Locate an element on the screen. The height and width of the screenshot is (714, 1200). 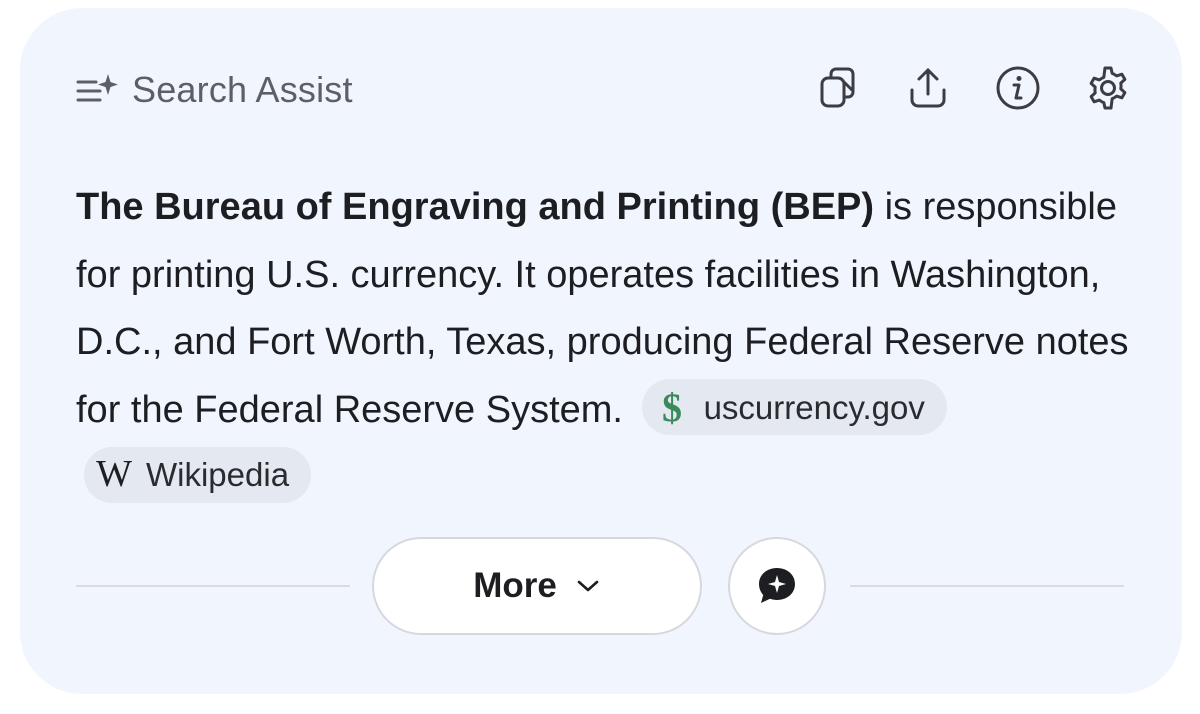
copy-icon is located at coordinates (837, 87).